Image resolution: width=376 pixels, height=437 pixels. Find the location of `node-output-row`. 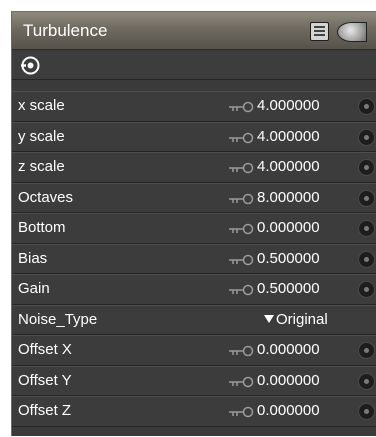

node-output-row is located at coordinates (194, 65).